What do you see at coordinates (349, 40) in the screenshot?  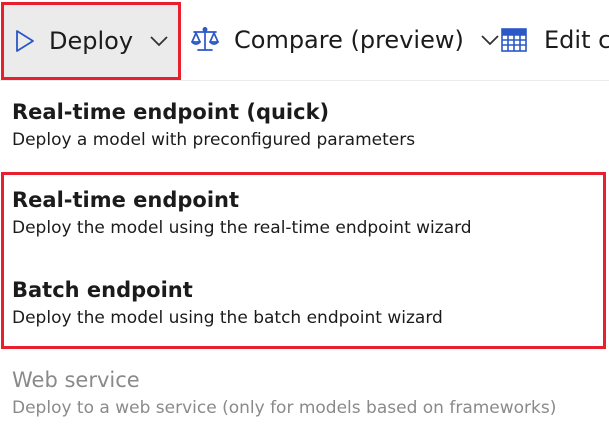 I see `compare-button-label: Compare (preview)` at bounding box center [349, 40].